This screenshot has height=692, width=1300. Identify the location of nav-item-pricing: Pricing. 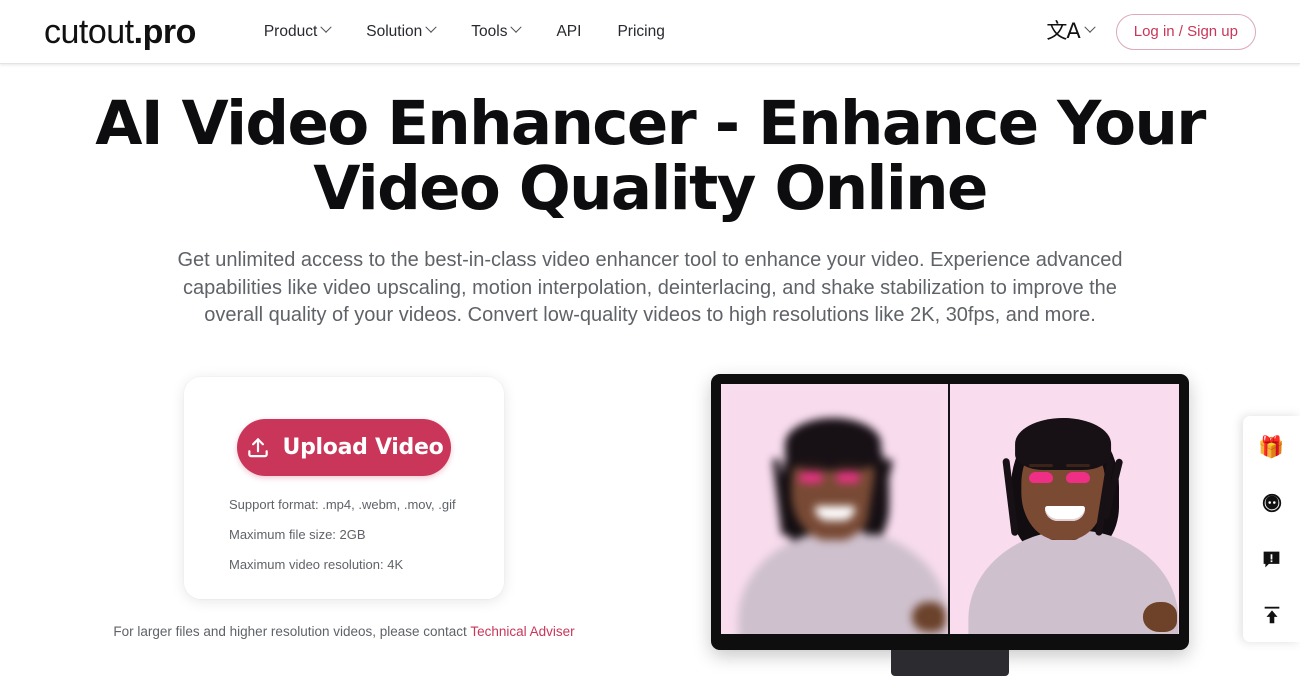
(640, 32).